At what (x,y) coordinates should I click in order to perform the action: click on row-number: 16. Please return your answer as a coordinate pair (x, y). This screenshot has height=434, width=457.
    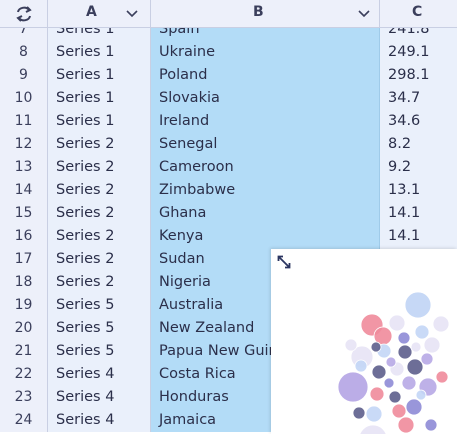
    Looking at the image, I should click on (24, 236).